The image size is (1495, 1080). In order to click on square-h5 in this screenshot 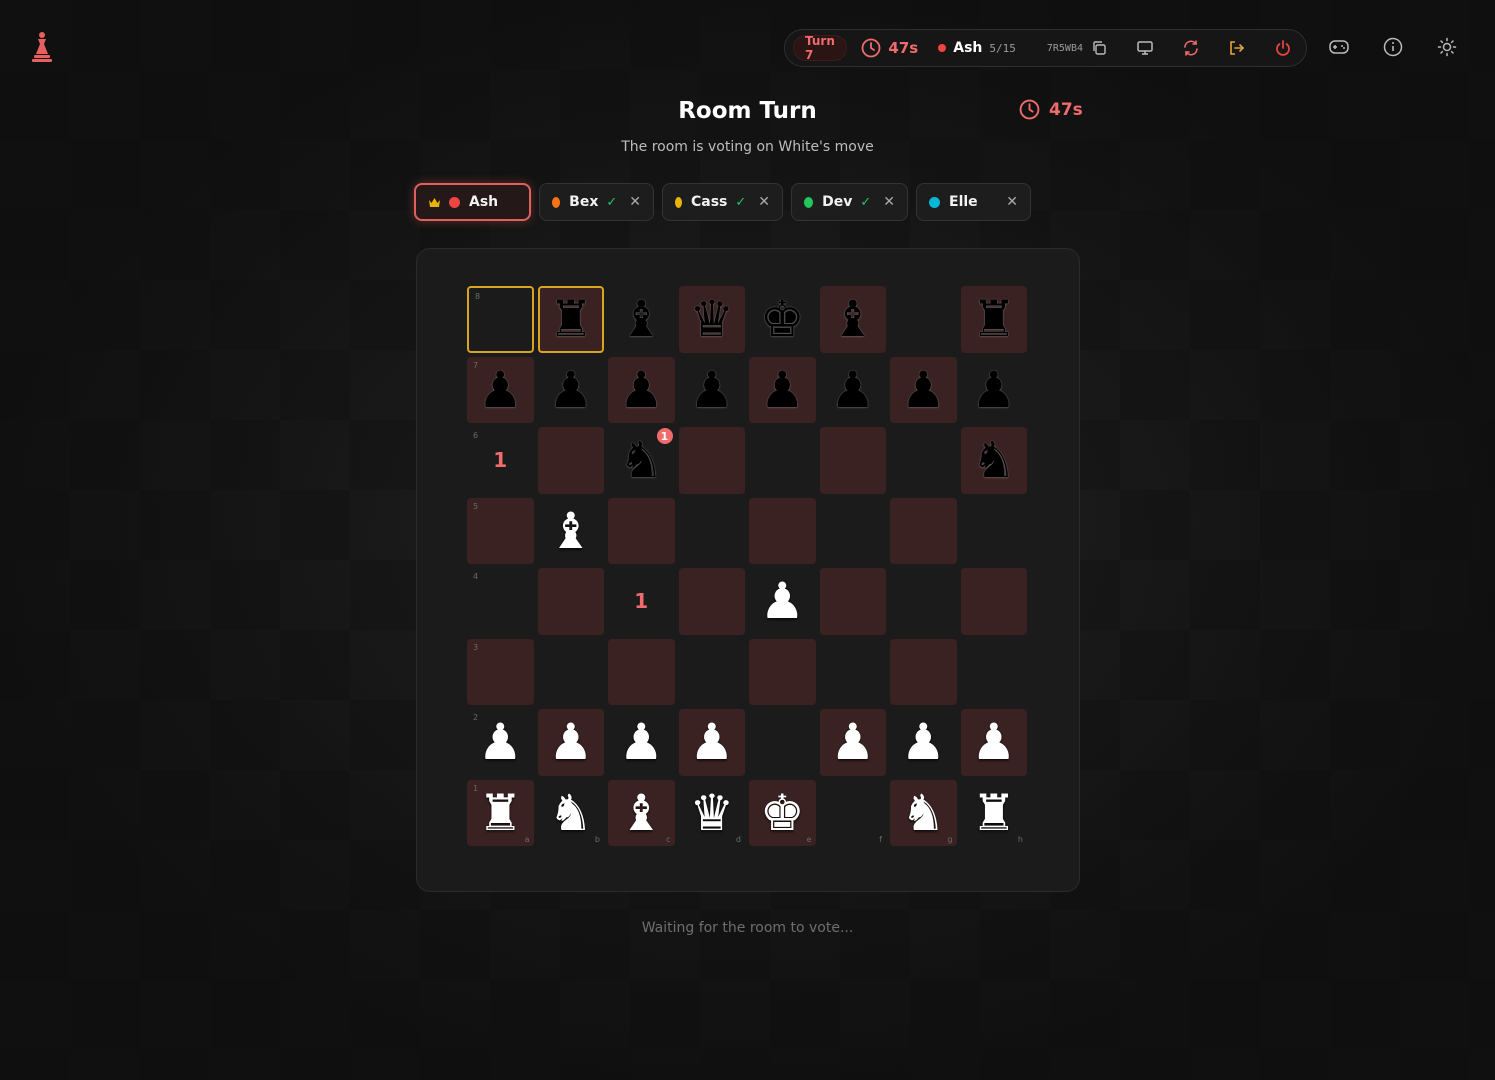, I will do `click(993, 530)`.